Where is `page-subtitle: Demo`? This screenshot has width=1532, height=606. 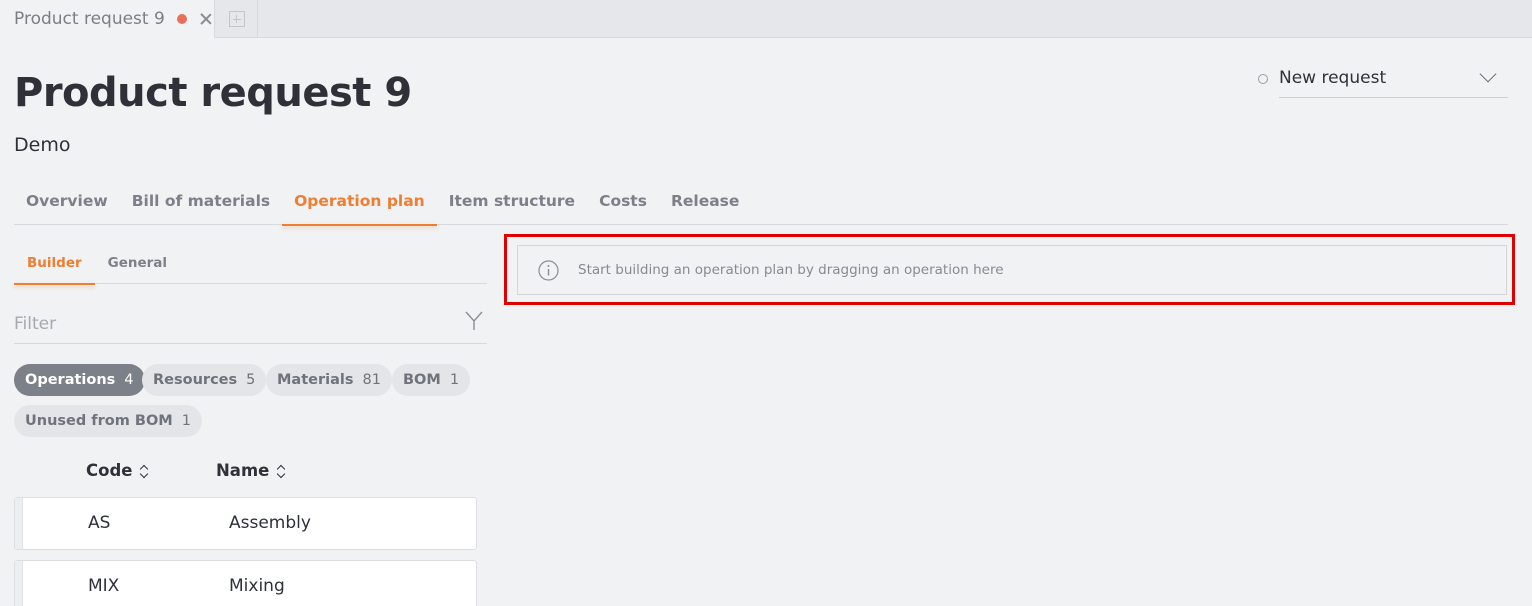
page-subtitle: Demo is located at coordinates (42, 145).